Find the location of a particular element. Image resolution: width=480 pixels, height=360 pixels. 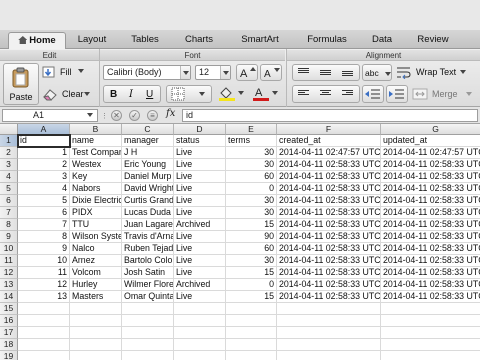

table-cell: manager is located at coordinates (148, 141).